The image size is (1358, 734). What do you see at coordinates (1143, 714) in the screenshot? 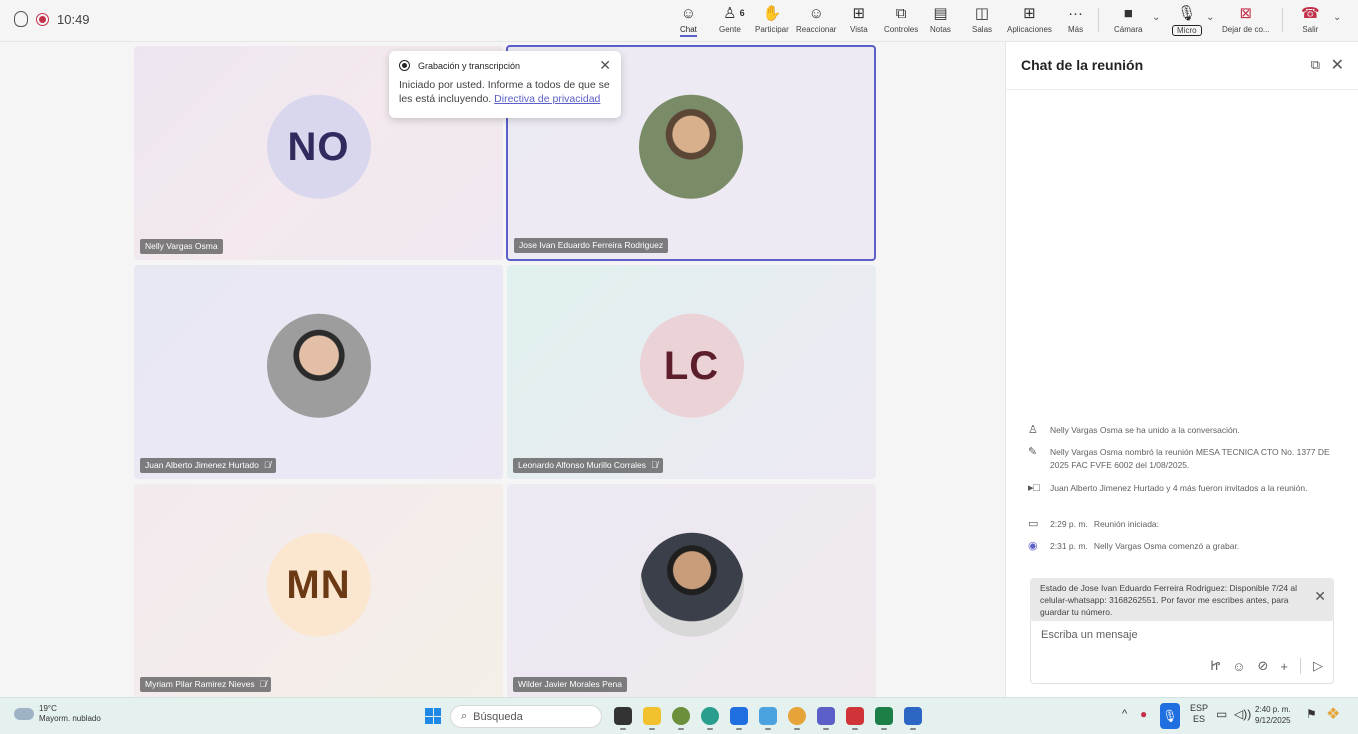
I see `tray-app-icon: ●` at bounding box center [1143, 714].